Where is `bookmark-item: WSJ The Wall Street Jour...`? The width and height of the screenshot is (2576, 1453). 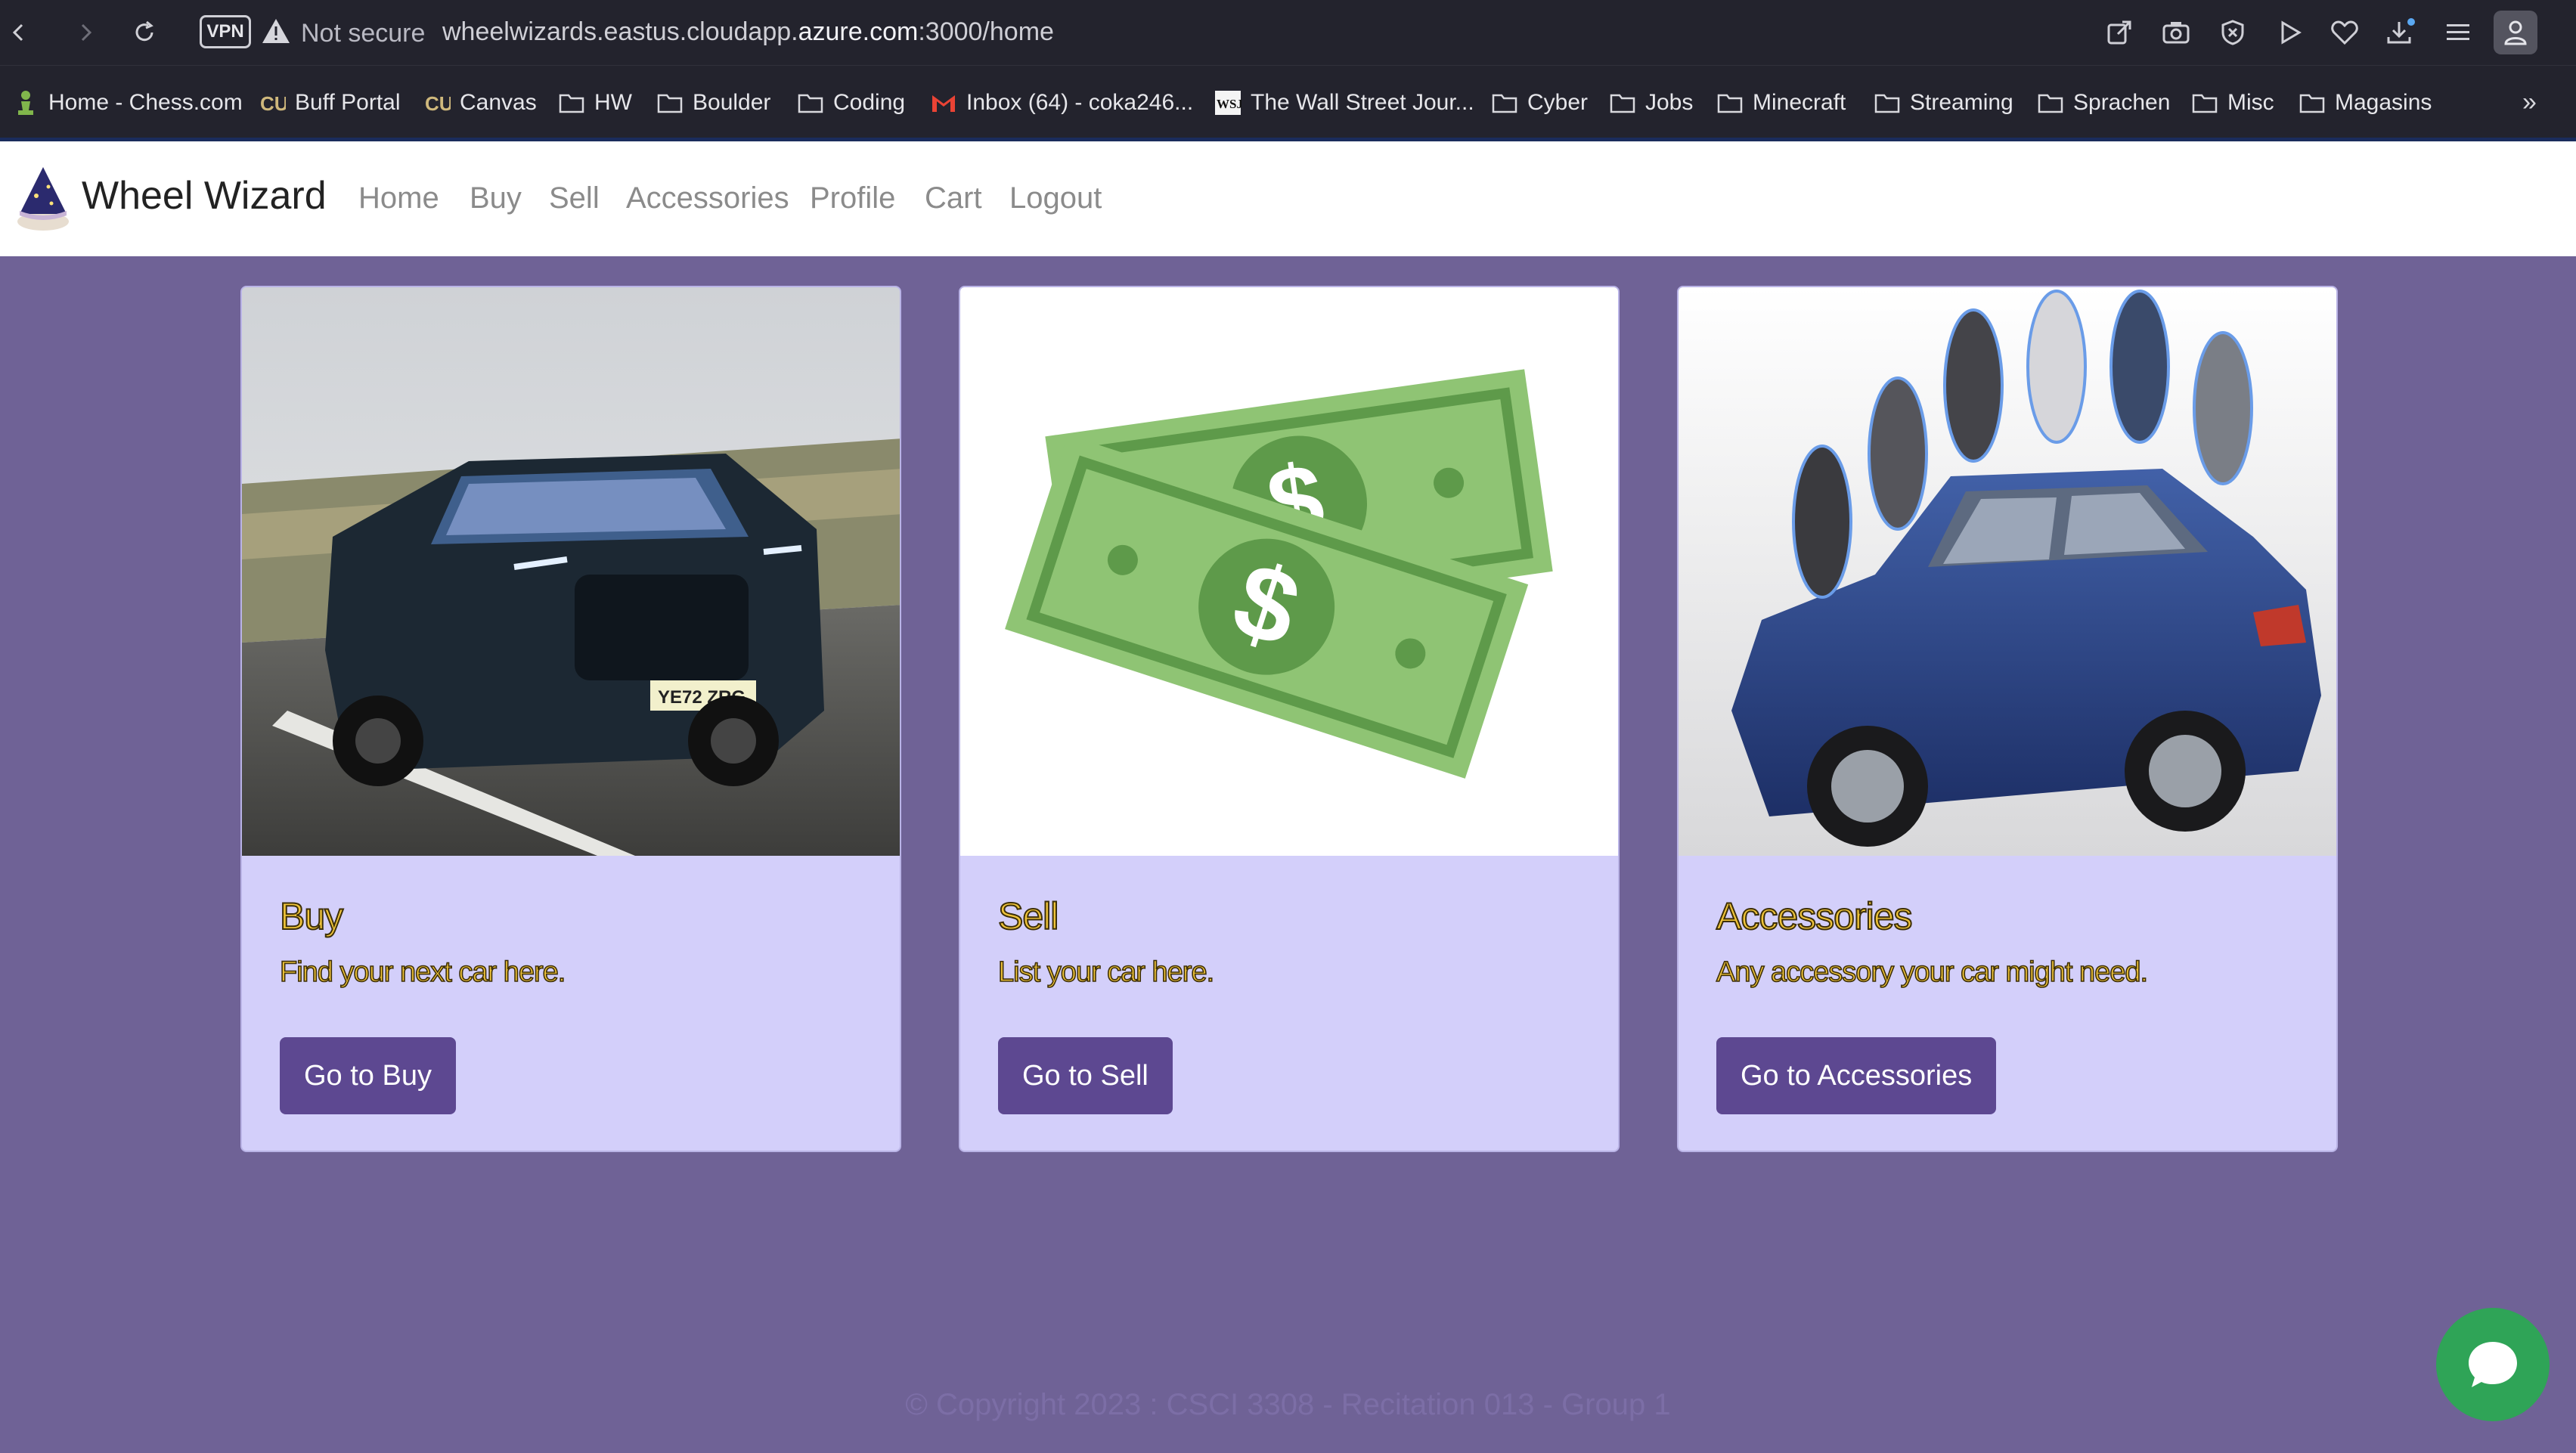 bookmark-item: WSJ The Wall Street Jour... is located at coordinates (1344, 103).